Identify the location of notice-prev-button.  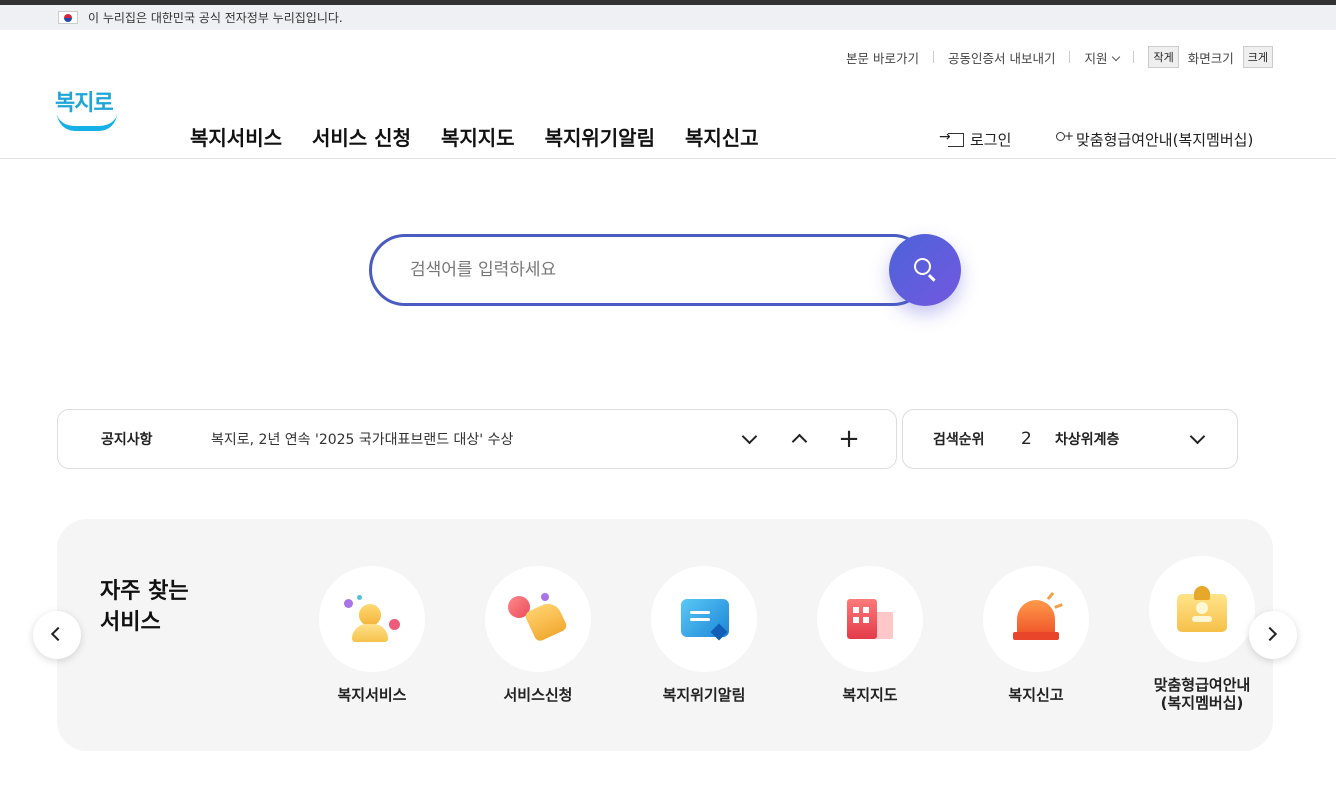
(799, 439).